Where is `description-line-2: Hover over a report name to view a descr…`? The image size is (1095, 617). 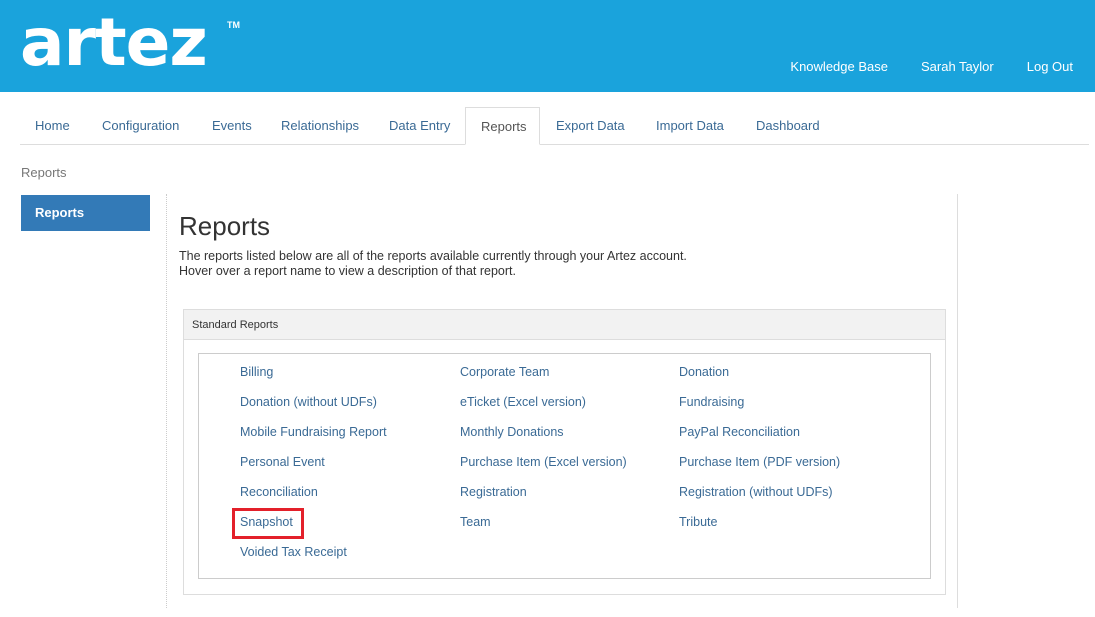
description-line-2: Hover over a report name to view a descr… is located at coordinates (347, 271).